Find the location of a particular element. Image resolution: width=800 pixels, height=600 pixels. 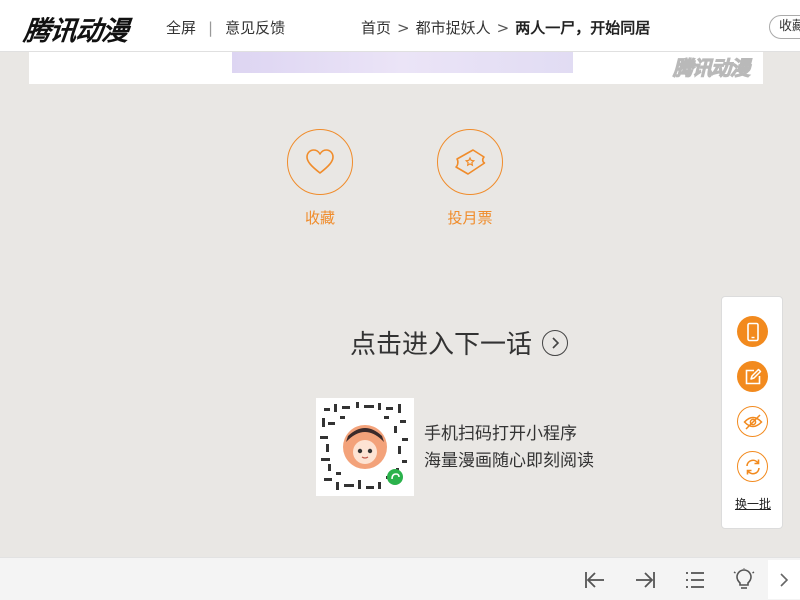

hide-button is located at coordinates (752, 421).